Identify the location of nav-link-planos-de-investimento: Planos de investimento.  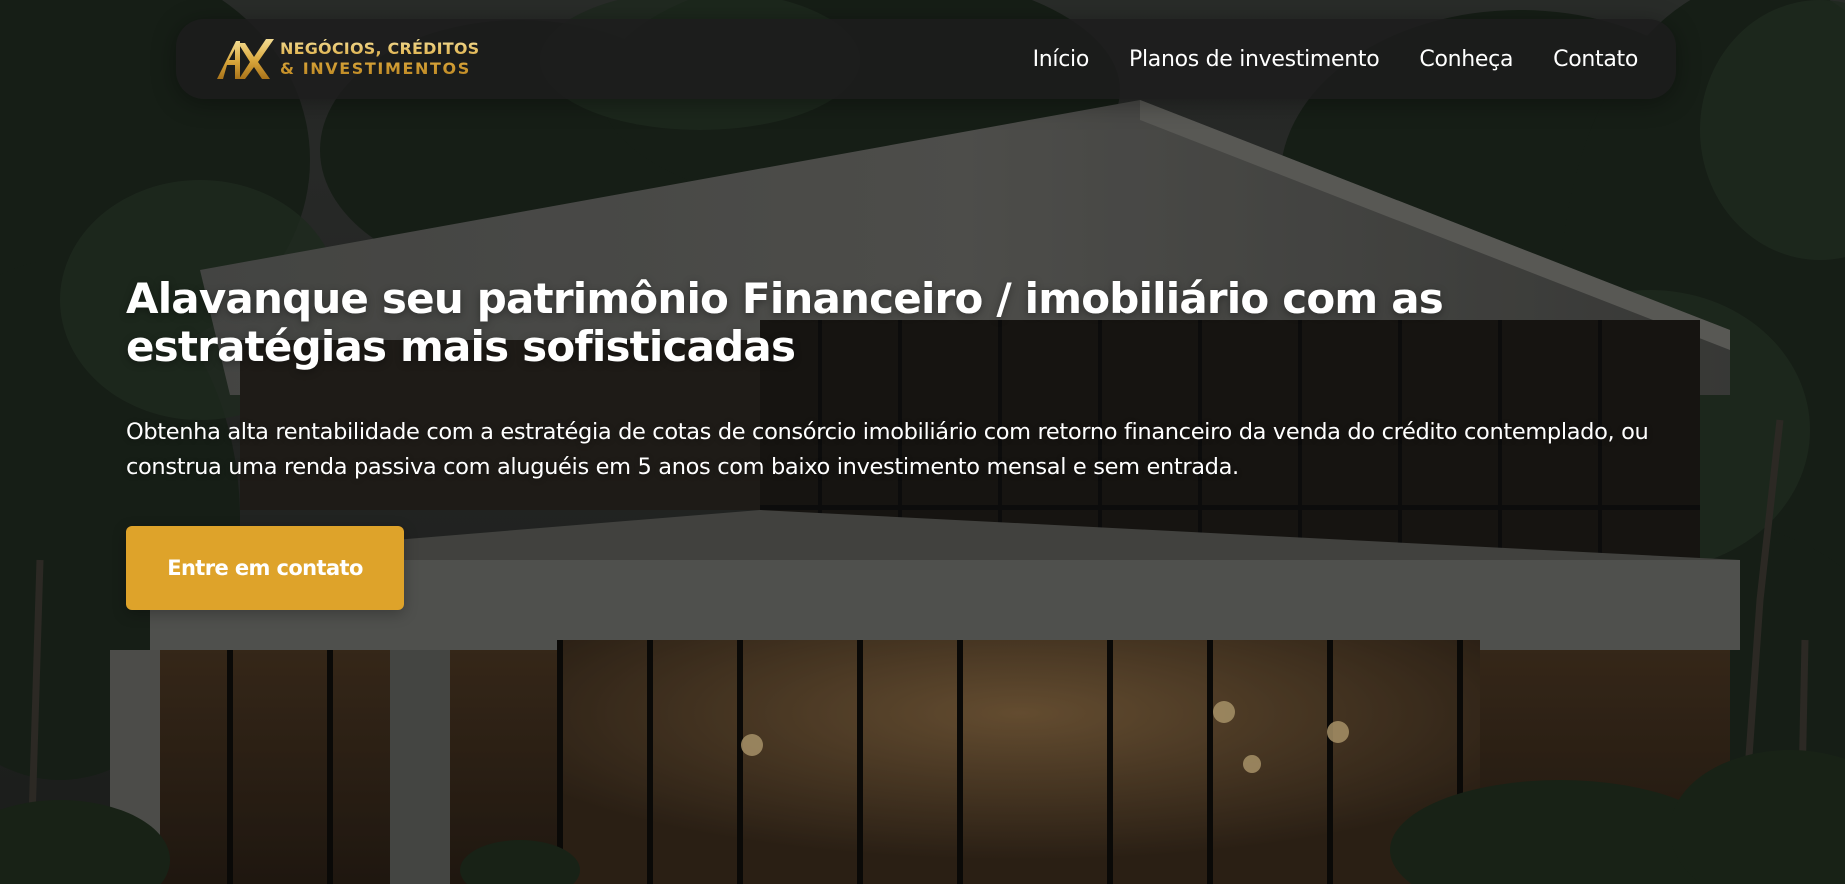
(1254, 59).